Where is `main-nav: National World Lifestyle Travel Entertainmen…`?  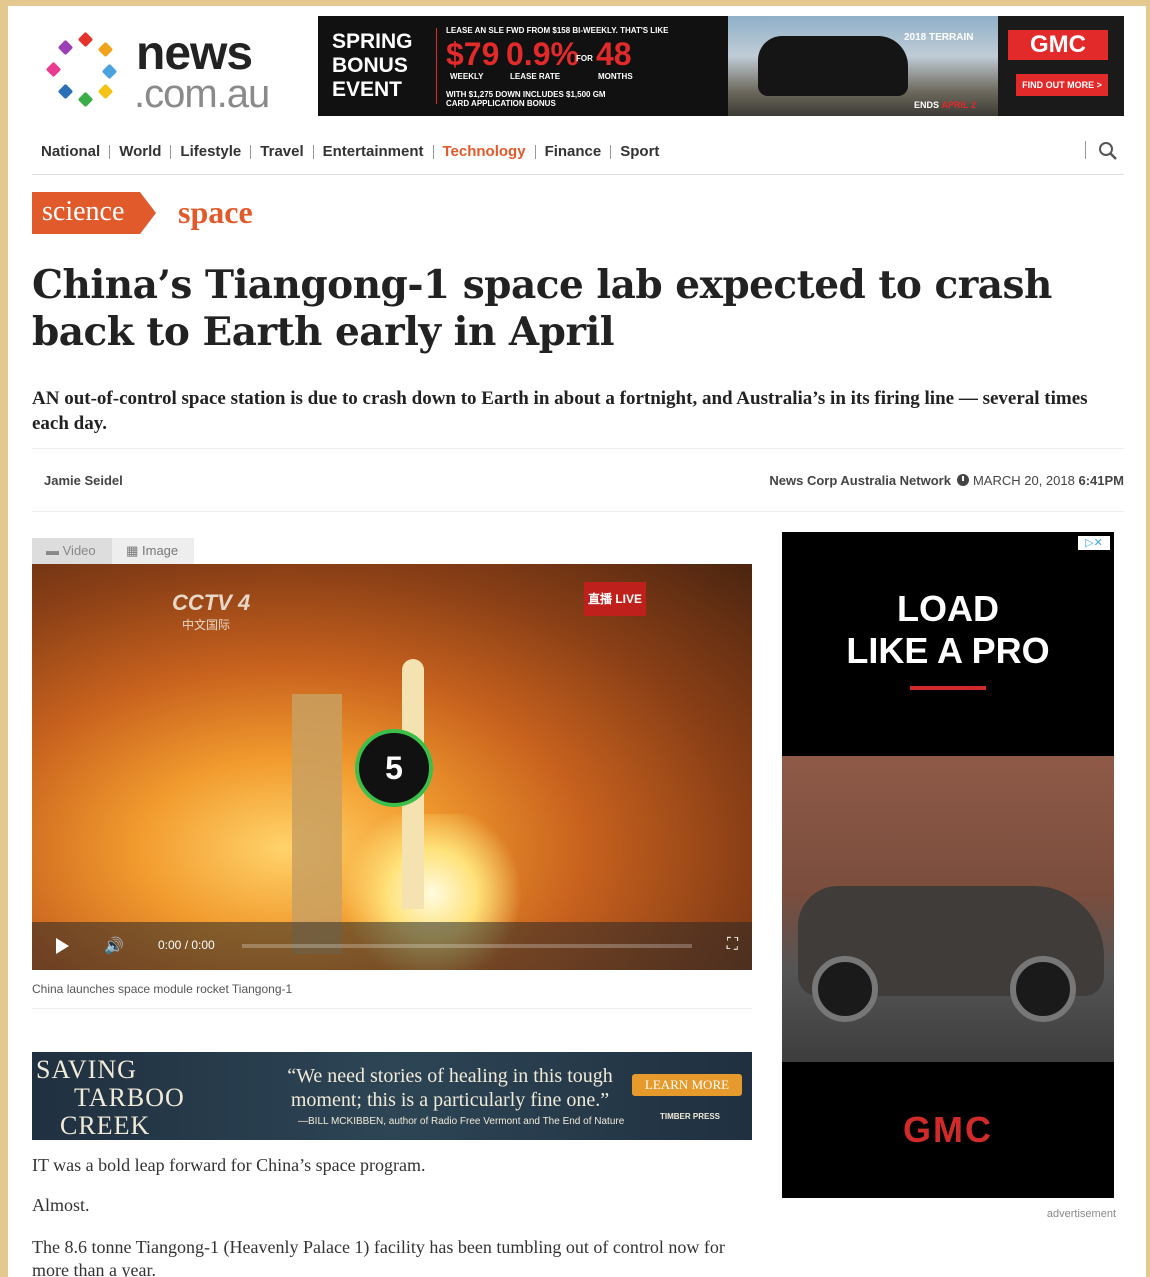
main-nav: National World Lifestyle Travel Entertainmen… is located at coordinates (578, 156).